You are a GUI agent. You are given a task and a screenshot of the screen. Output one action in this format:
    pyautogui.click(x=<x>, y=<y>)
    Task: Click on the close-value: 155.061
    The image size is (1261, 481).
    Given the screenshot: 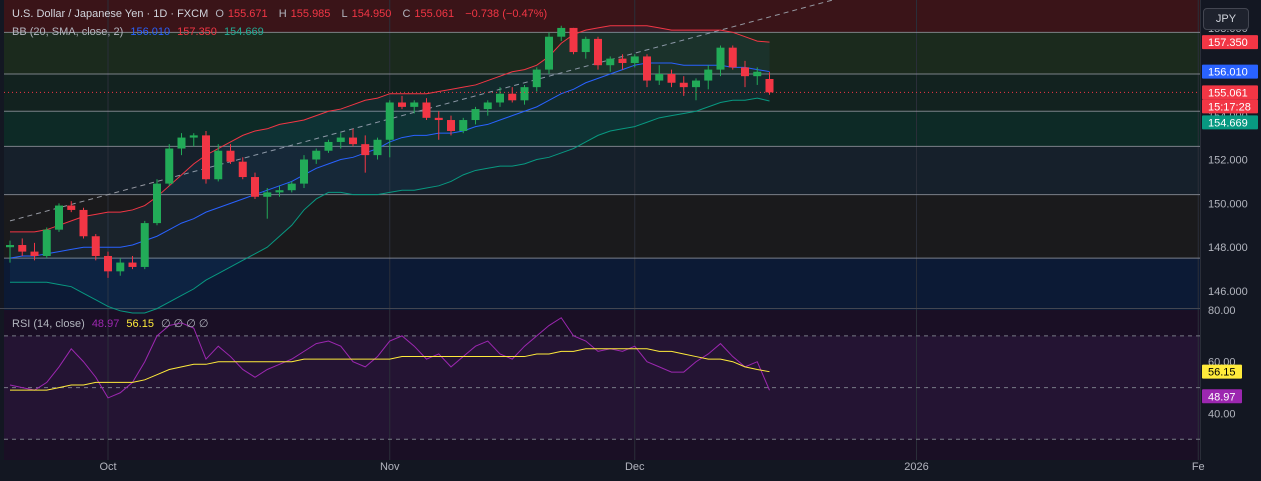 What is the action you would take?
    pyautogui.click(x=434, y=14)
    